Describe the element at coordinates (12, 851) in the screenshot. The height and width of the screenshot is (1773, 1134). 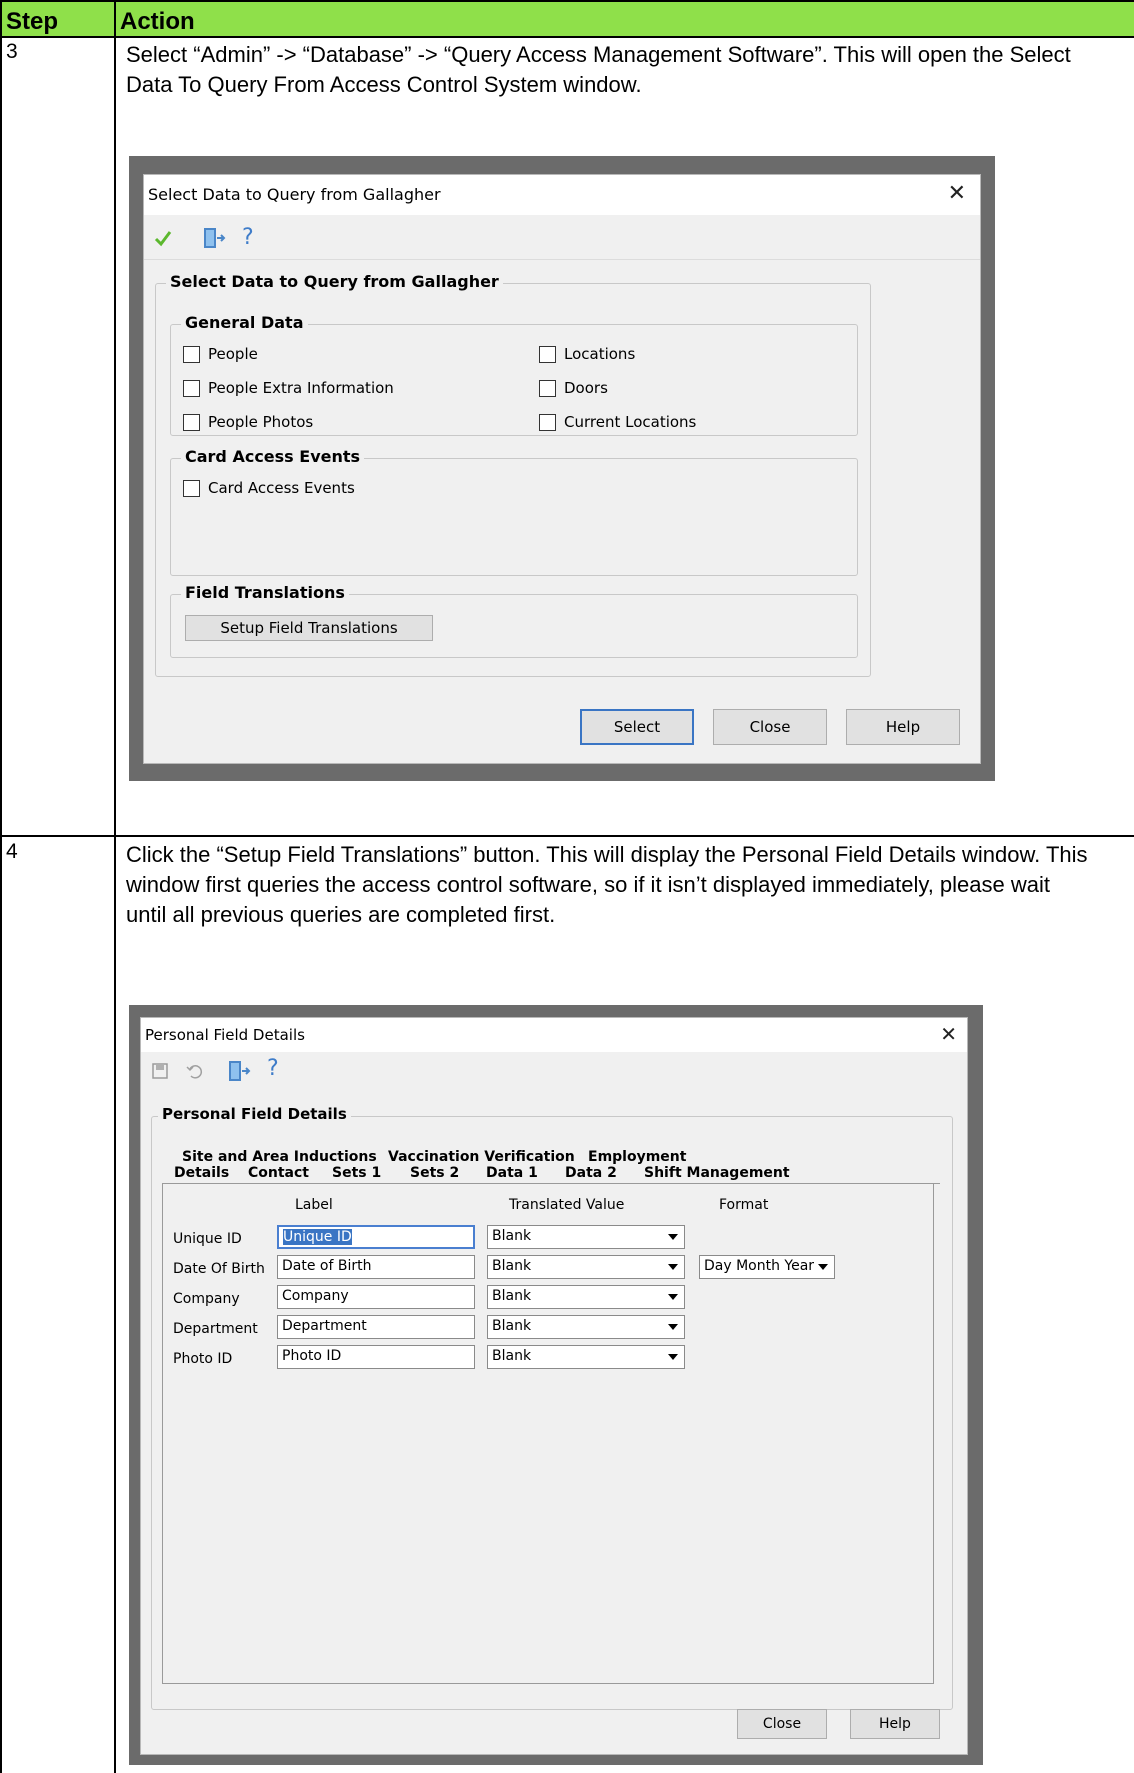
I see `step-number-4: 4` at that location.